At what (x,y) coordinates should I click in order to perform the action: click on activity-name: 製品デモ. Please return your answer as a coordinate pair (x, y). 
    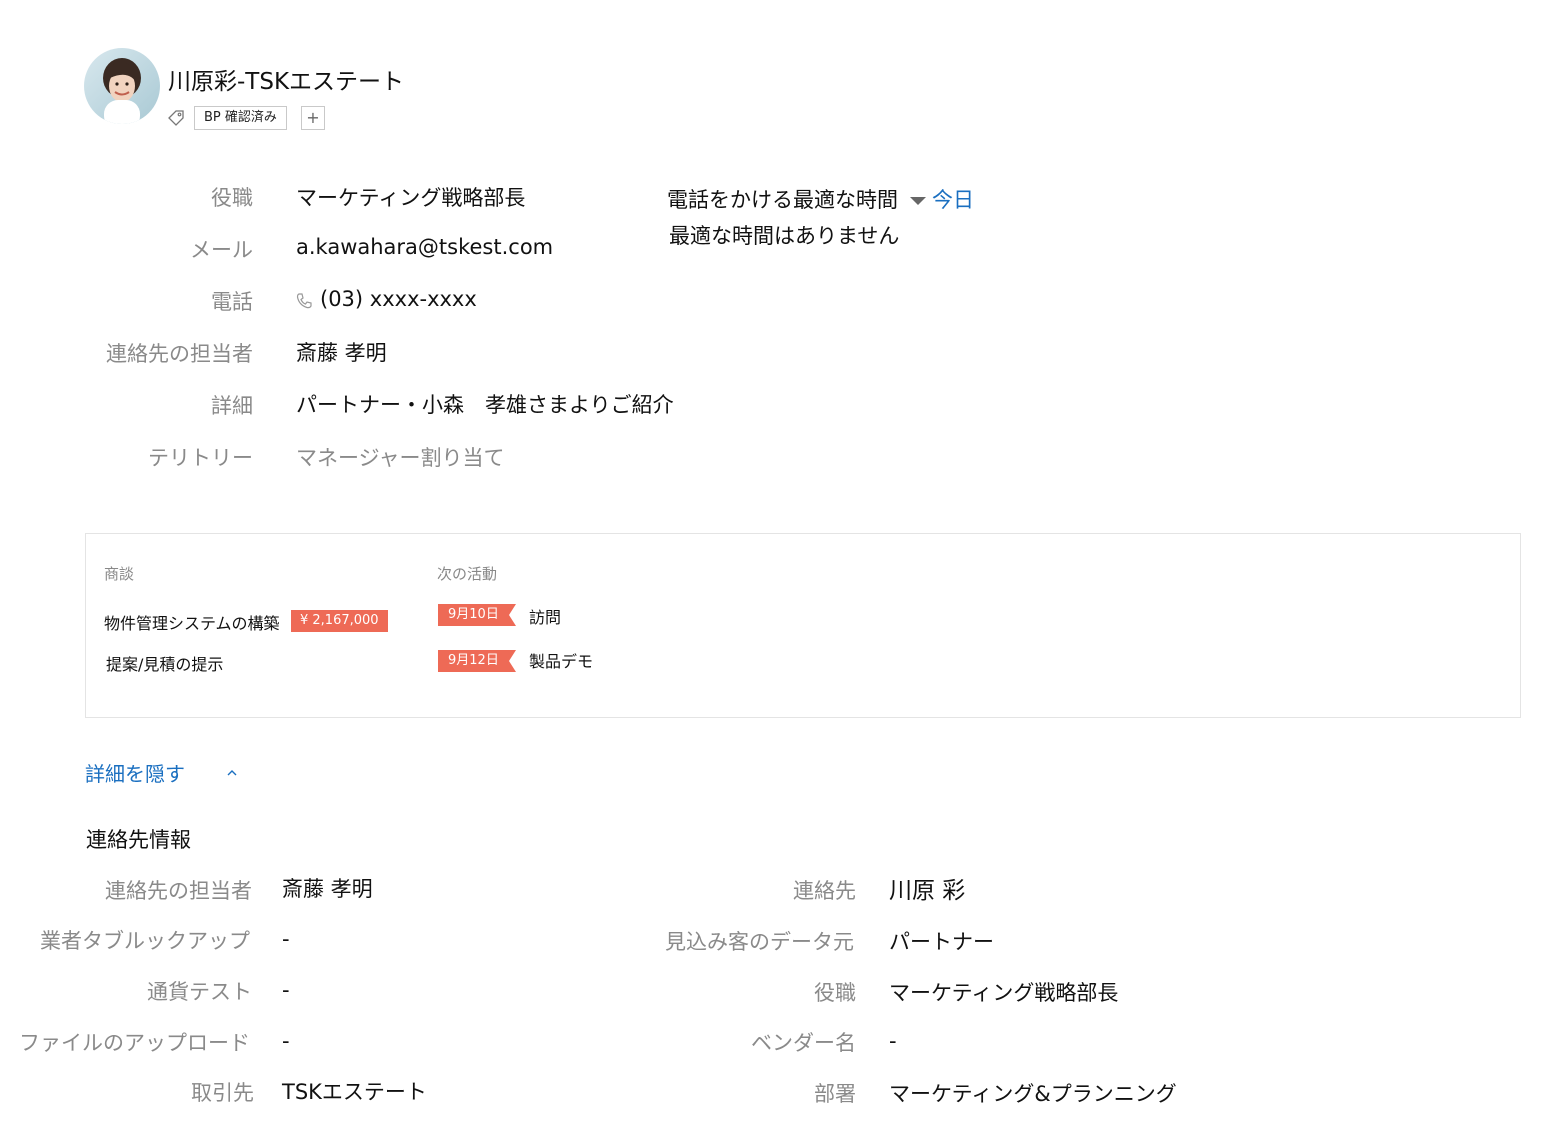
    Looking at the image, I should click on (561, 660).